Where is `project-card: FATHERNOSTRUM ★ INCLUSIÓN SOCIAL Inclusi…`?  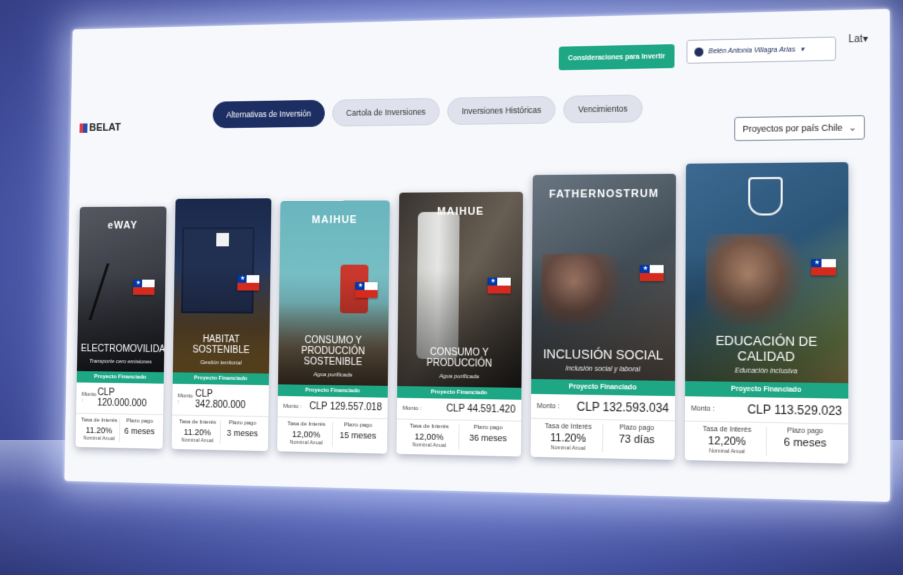 project-card: FATHERNOSTRUM ★ INCLUSIÓN SOCIAL Inclusi… is located at coordinates (603, 316).